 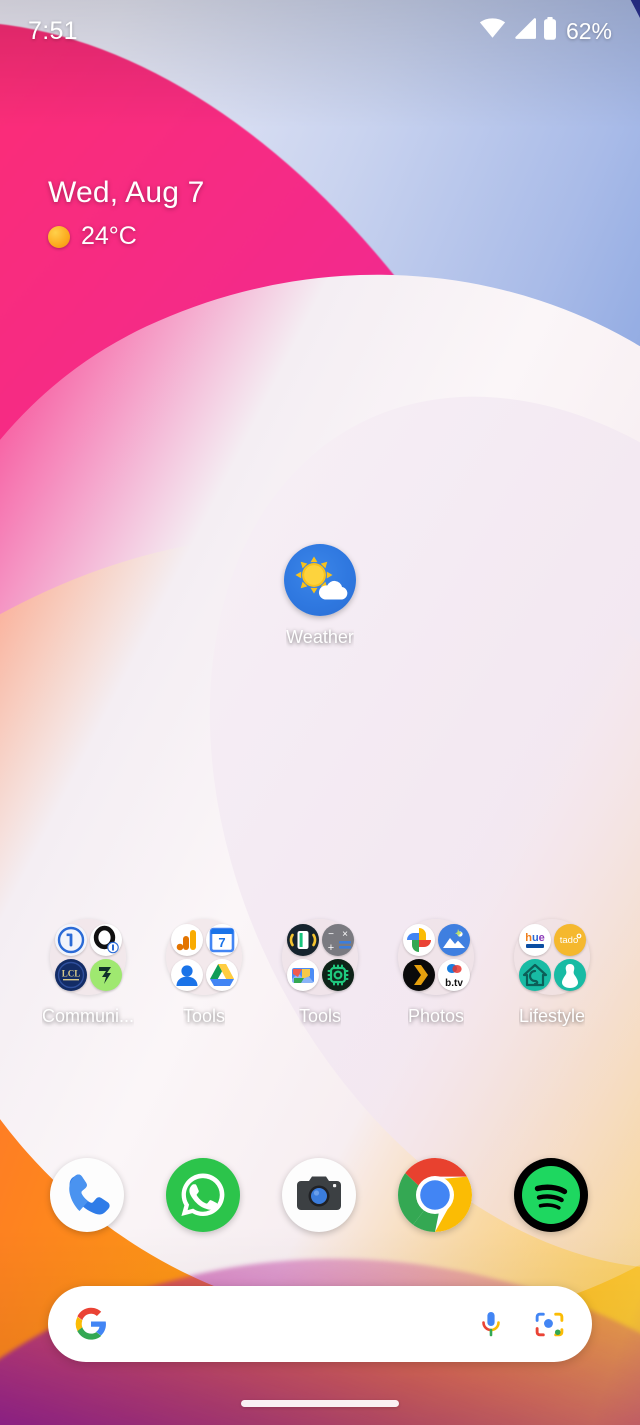 I want to click on folder-label: Lifestyle, so click(x=552, y=1016).